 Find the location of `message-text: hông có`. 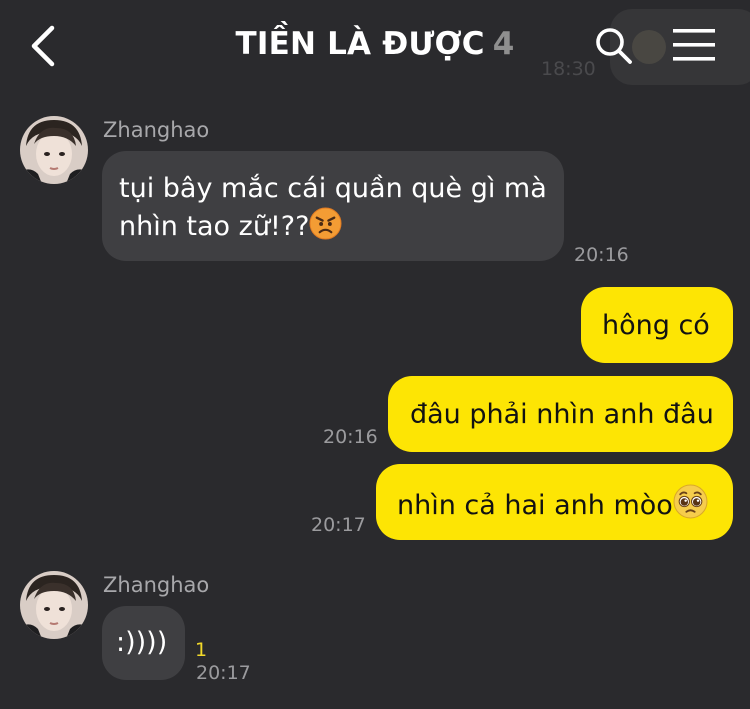

message-text: hông có is located at coordinates (656, 325).